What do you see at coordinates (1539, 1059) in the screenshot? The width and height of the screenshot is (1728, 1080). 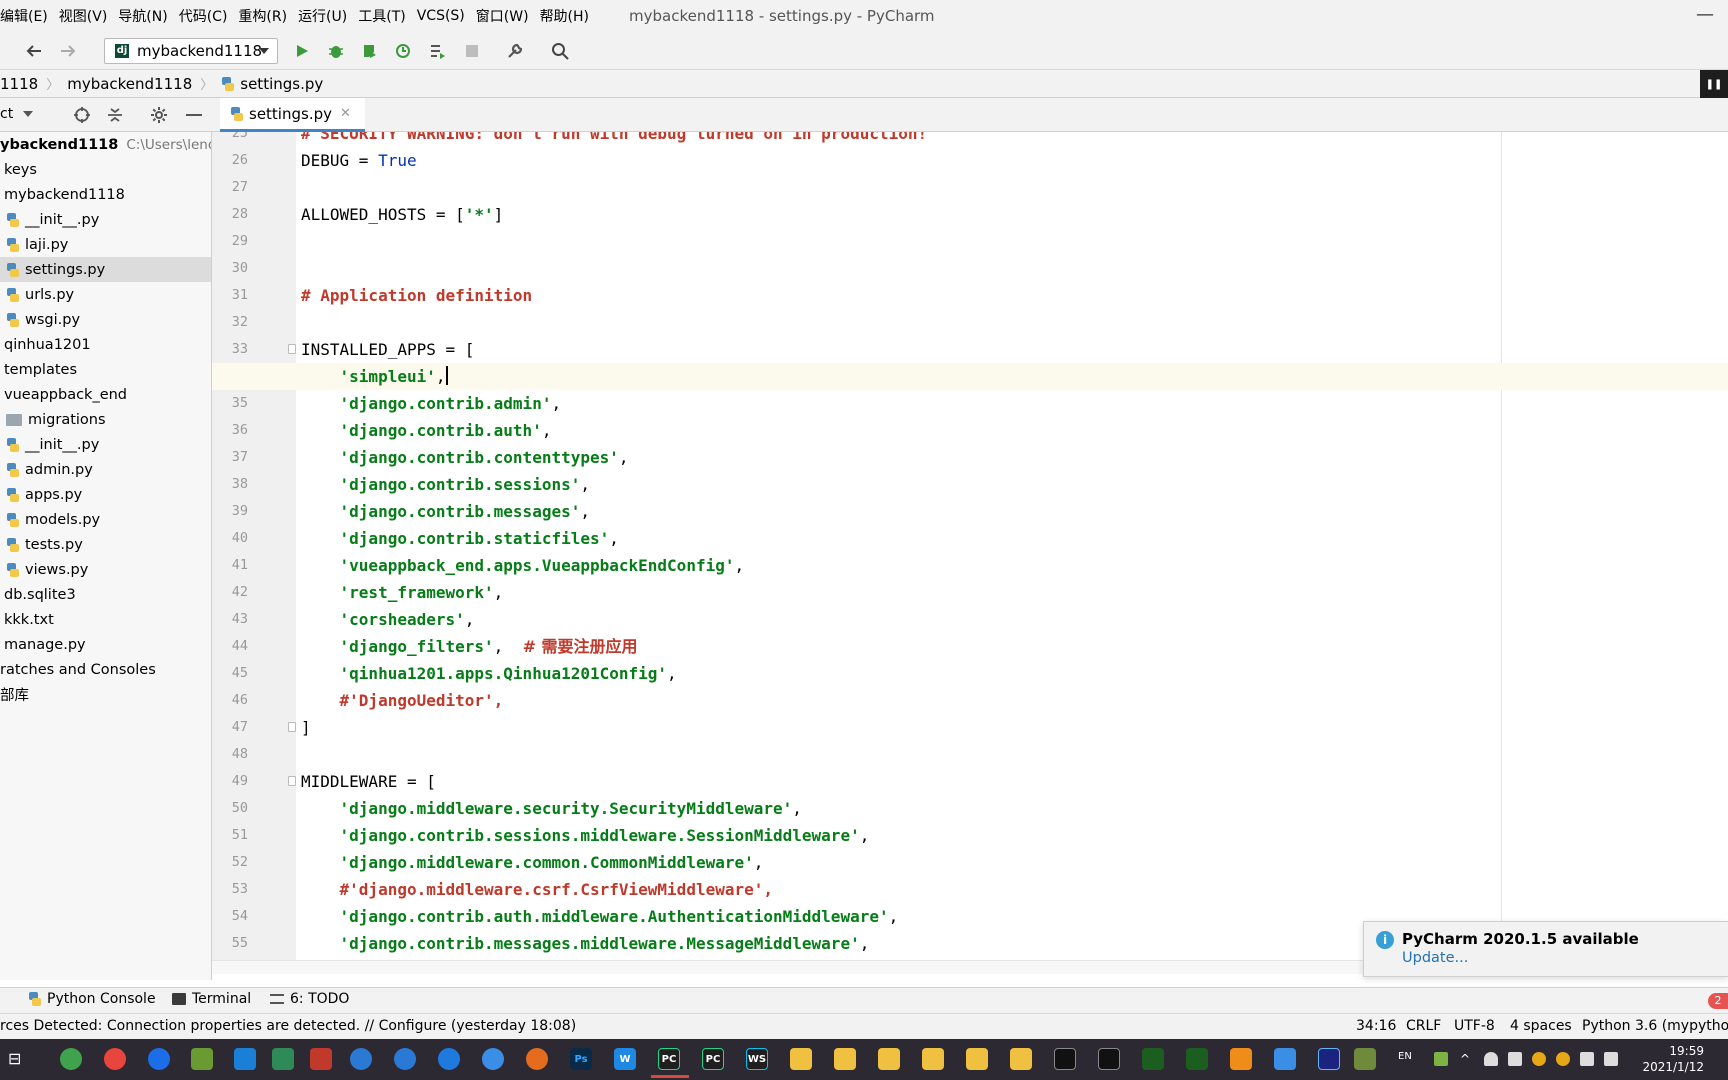 I see `app-tray-icon` at bounding box center [1539, 1059].